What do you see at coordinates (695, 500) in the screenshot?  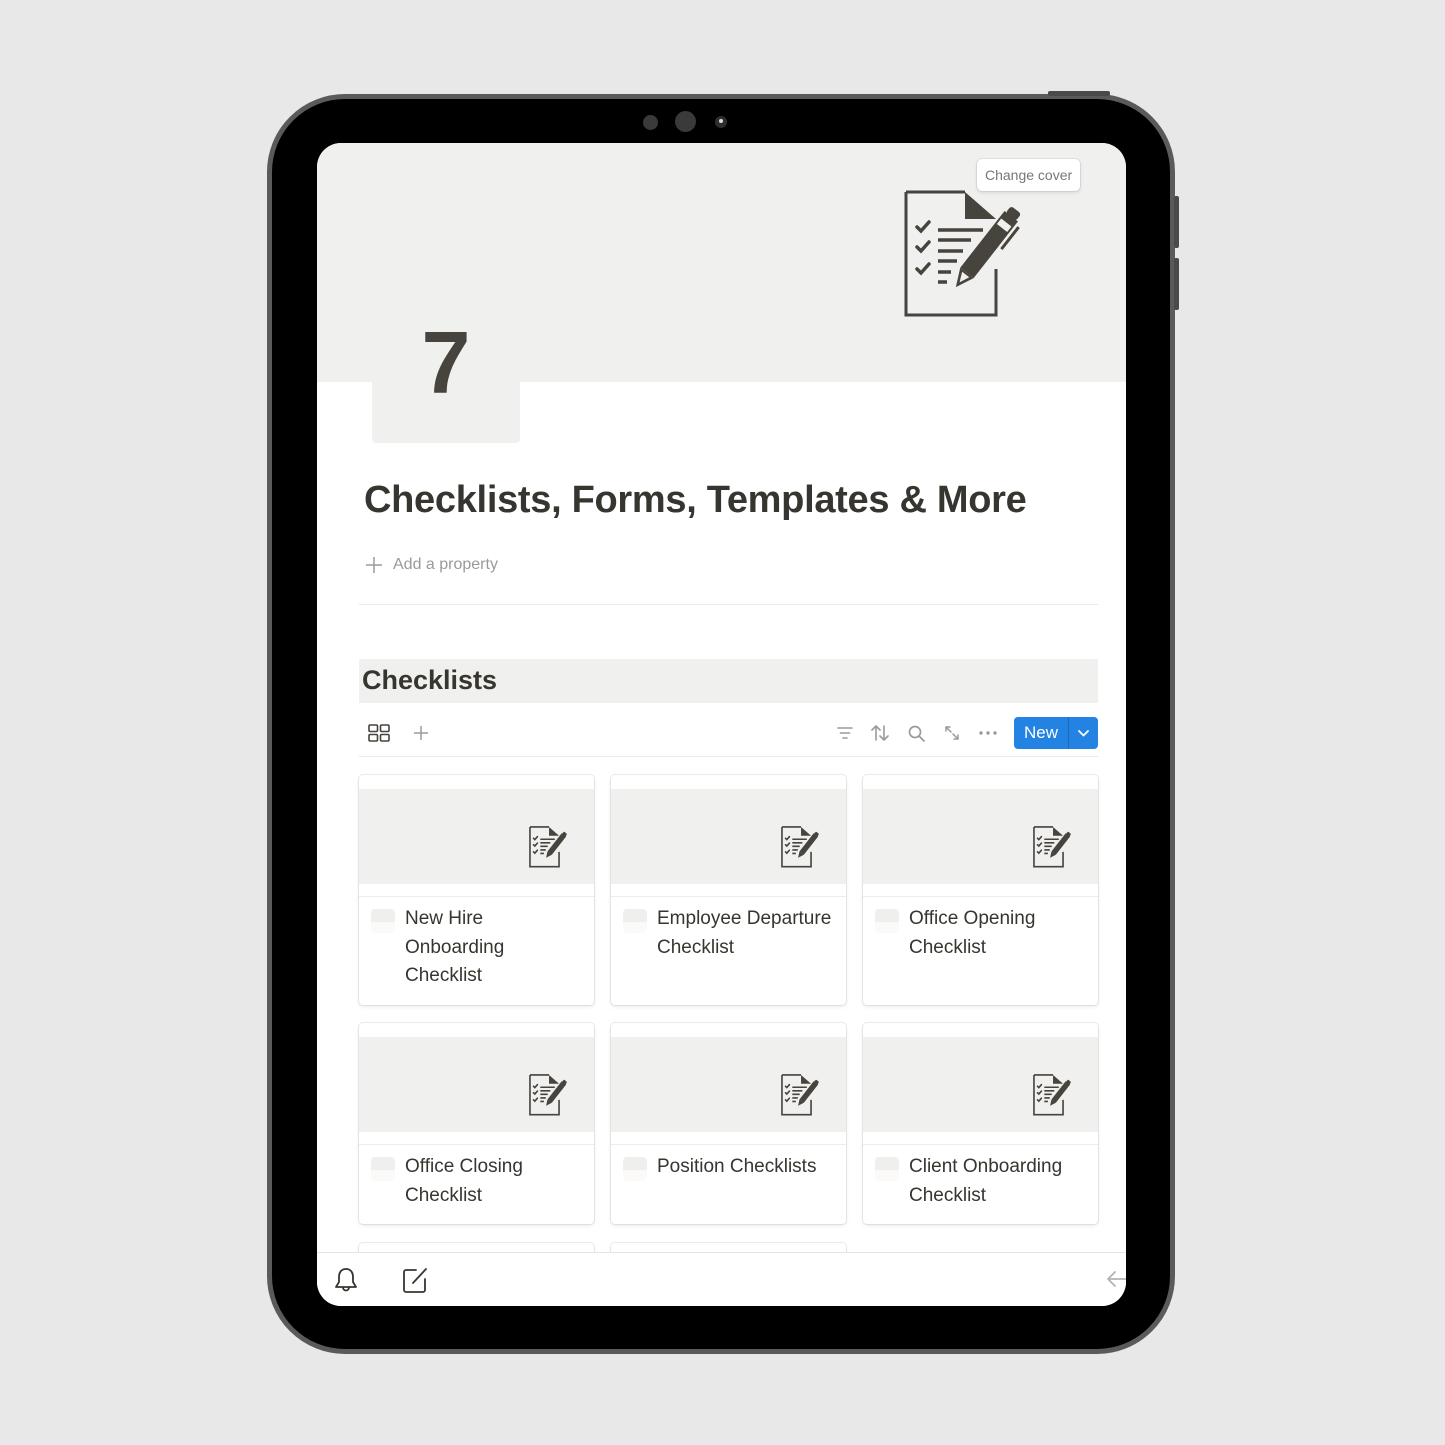 I see `page-title: Checklists, Forms, Templates & More` at bounding box center [695, 500].